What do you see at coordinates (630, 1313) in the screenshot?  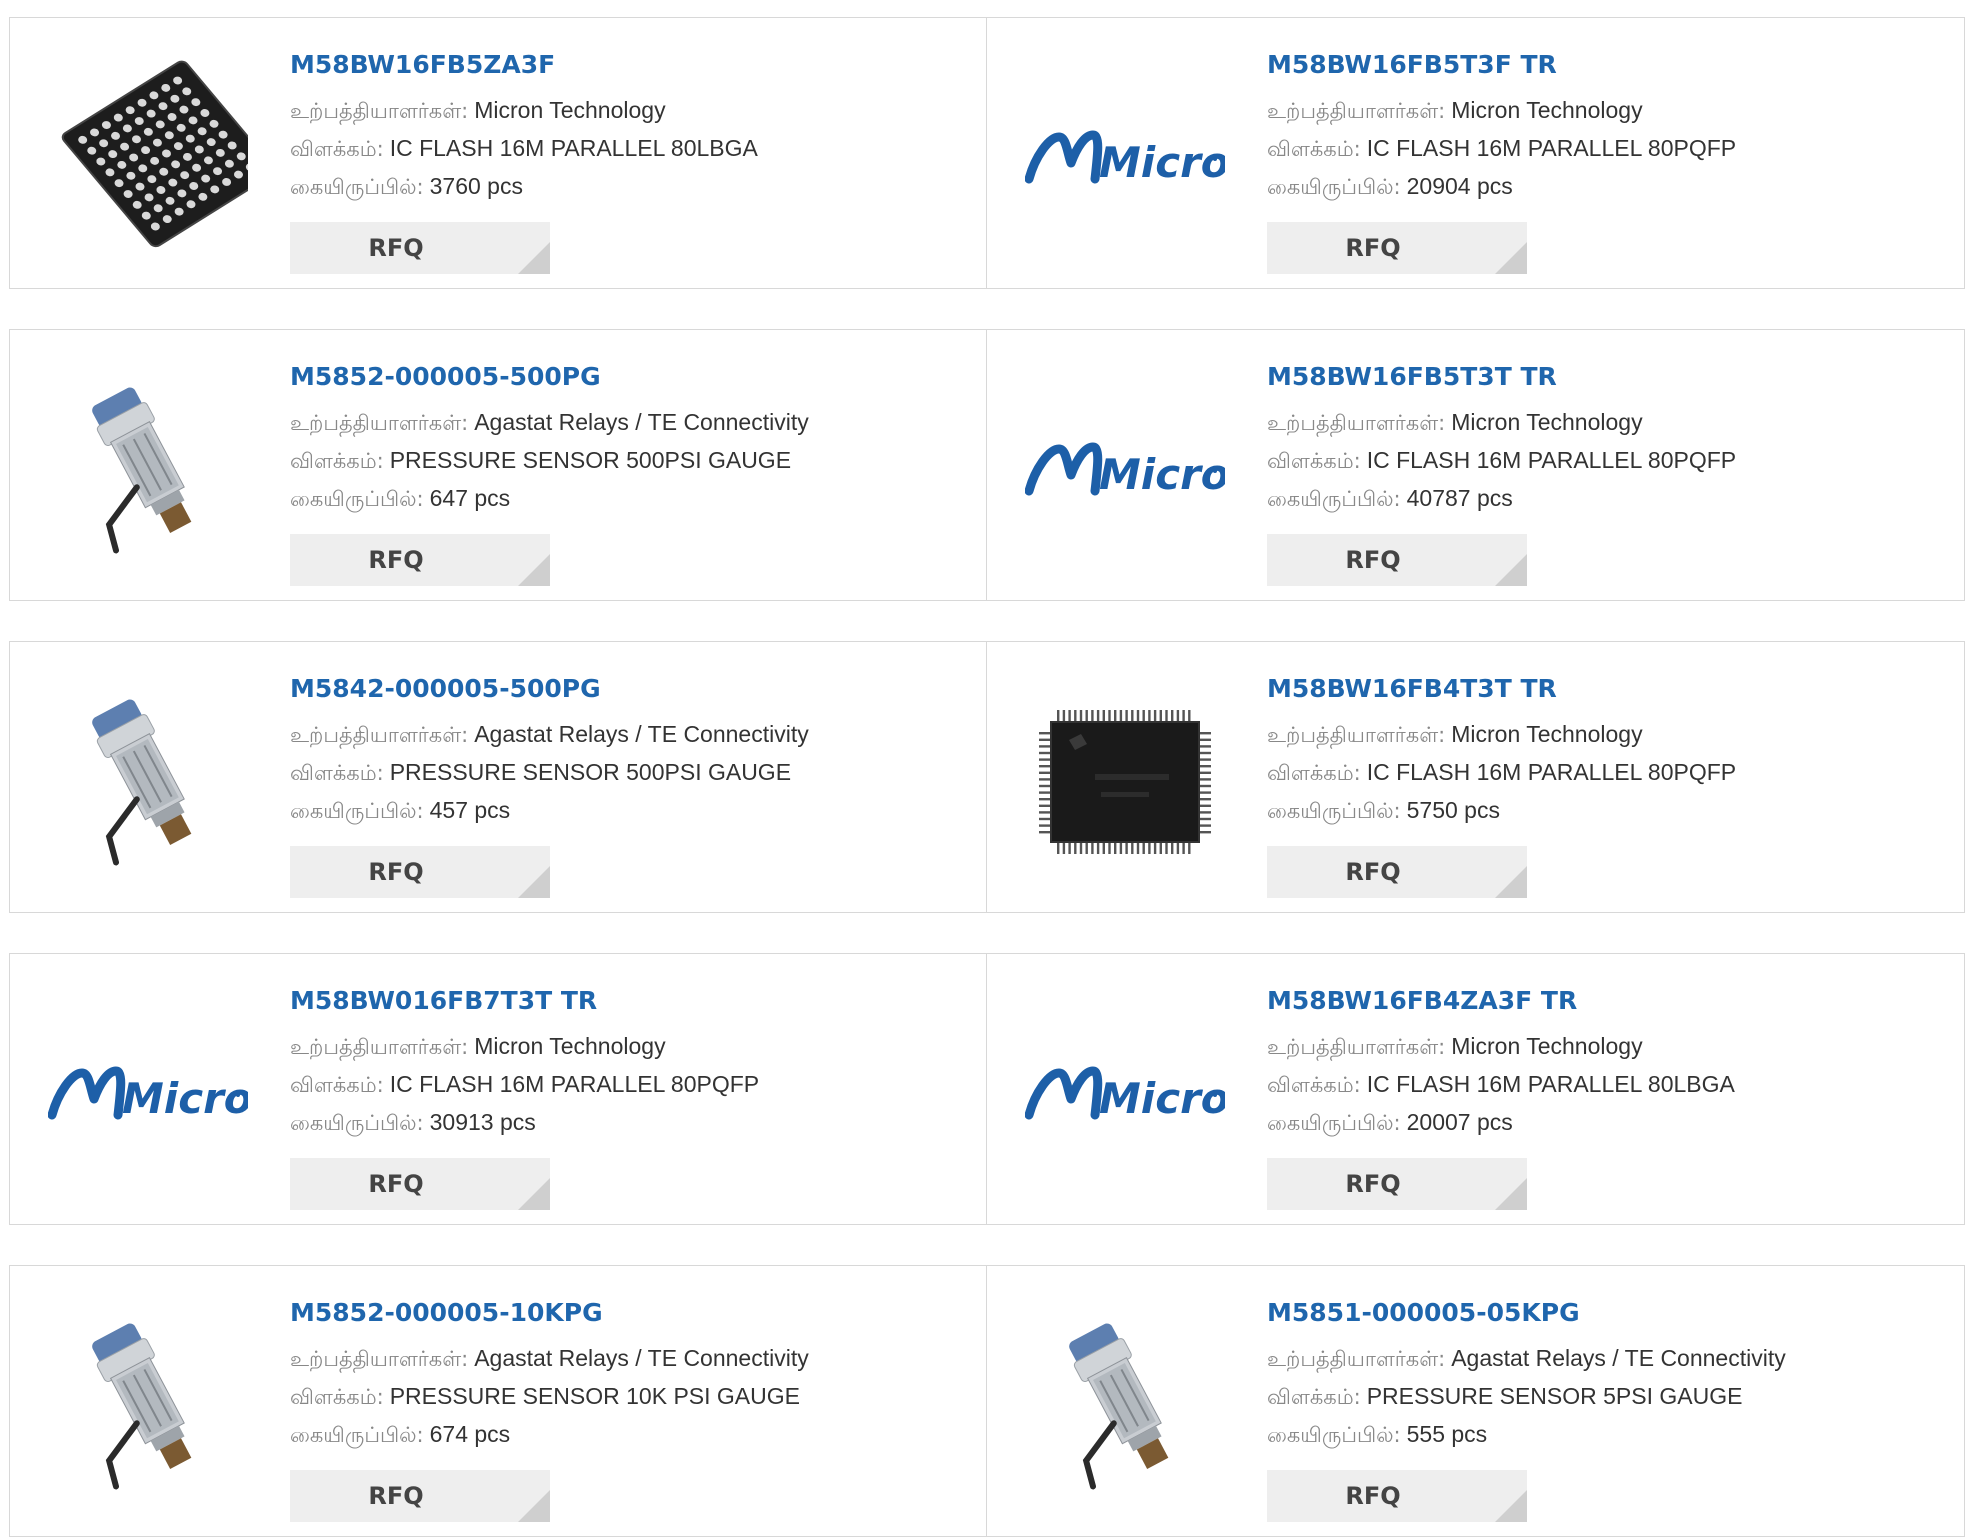 I see `part-number-link: M5852-000005-10KPG` at bounding box center [630, 1313].